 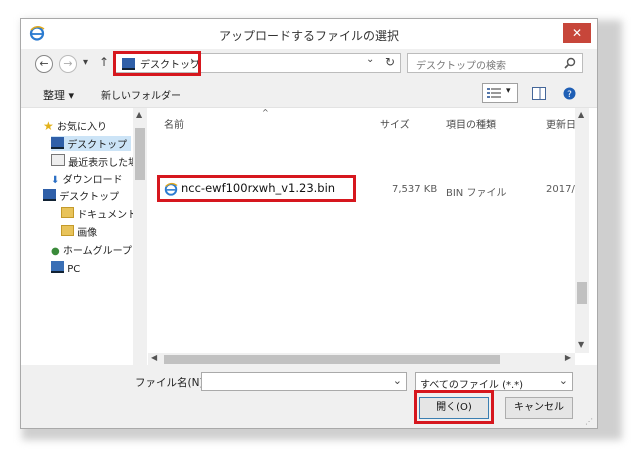 I want to click on pc-icon, so click(x=57, y=267).